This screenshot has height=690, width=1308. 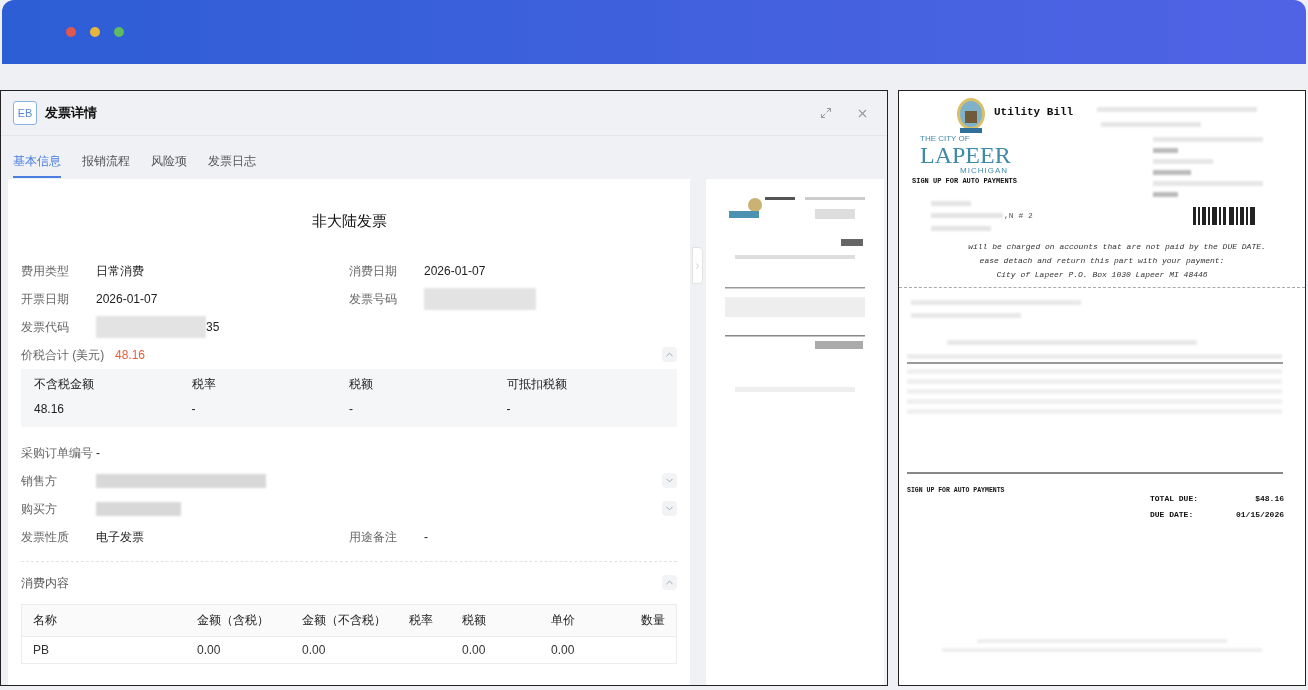 I want to click on document-title: Utility Bill, so click(x=1034, y=112).